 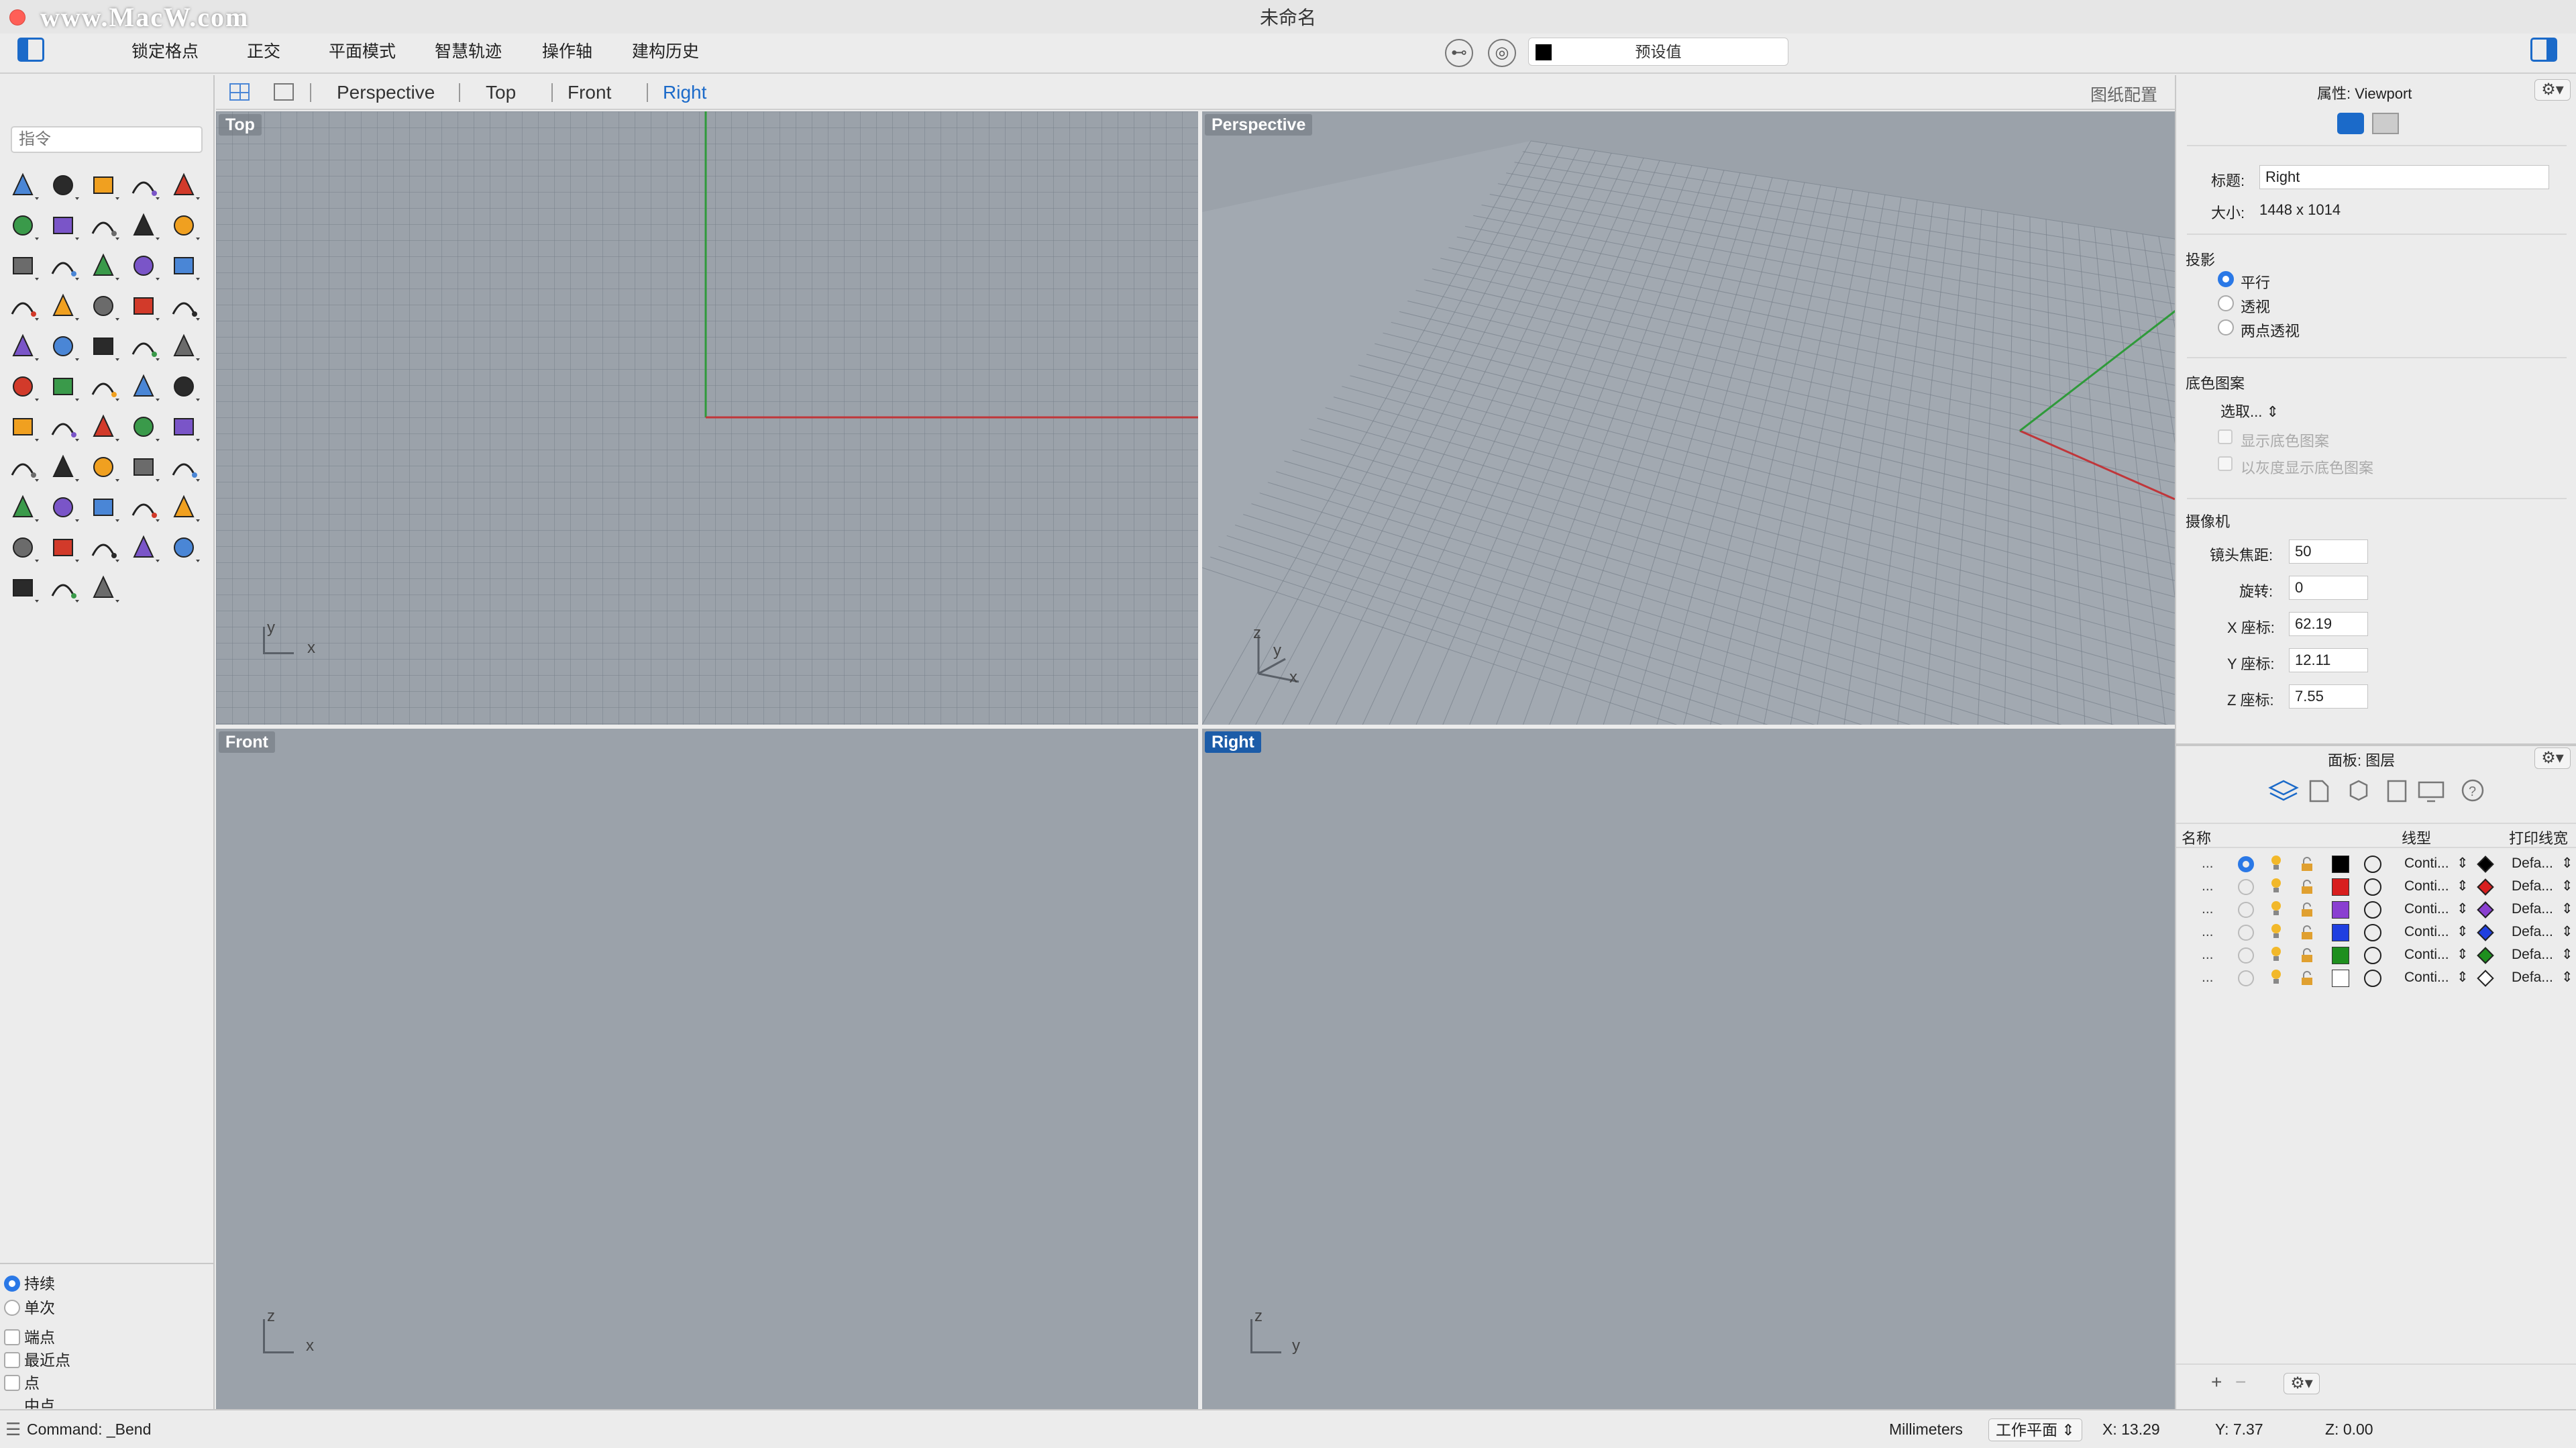 What do you see at coordinates (567, 52) in the screenshot?
I see `gumball-button: 操作轴` at bounding box center [567, 52].